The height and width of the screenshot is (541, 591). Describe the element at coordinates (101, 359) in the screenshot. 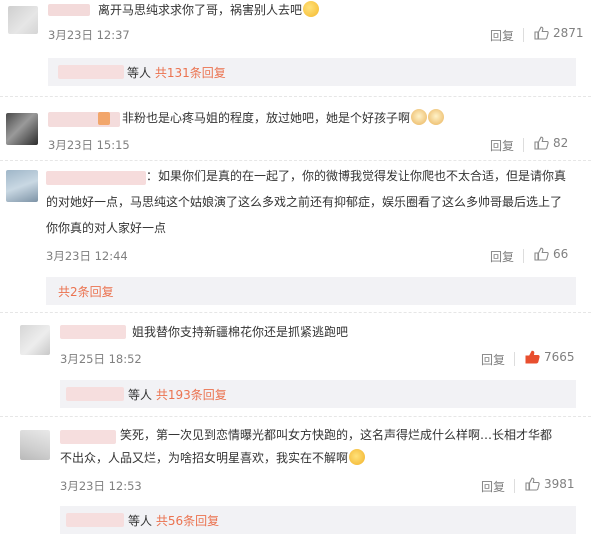

I see `comment-time: 3月25日 18:52` at that location.